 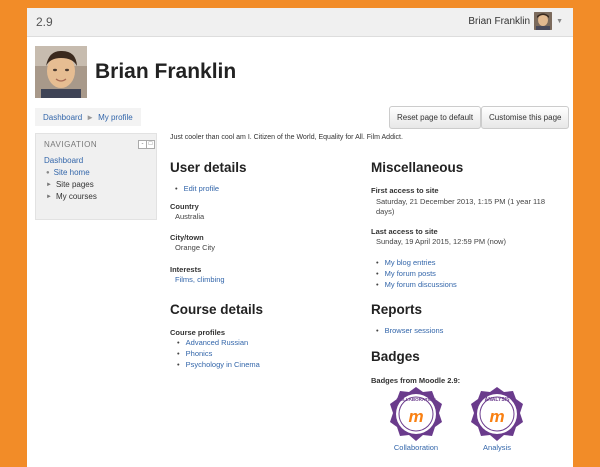 What do you see at coordinates (217, 309) in the screenshot?
I see `course-details-heading: Course details` at bounding box center [217, 309].